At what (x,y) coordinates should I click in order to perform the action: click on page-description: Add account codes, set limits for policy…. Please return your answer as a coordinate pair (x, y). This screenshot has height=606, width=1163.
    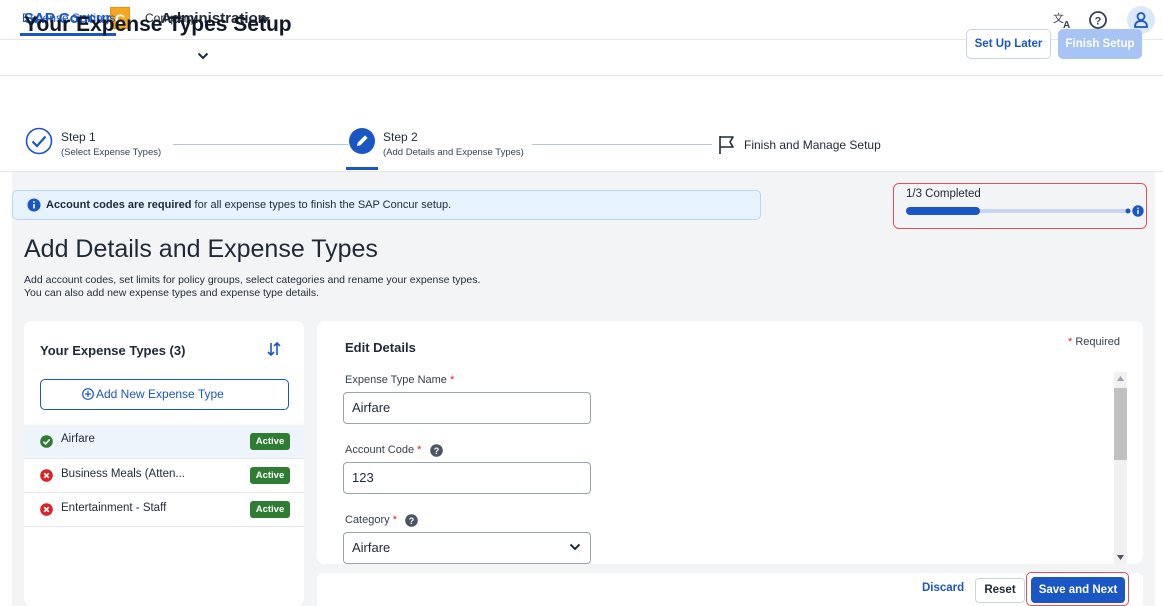
    Looking at the image, I should click on (252, 287).